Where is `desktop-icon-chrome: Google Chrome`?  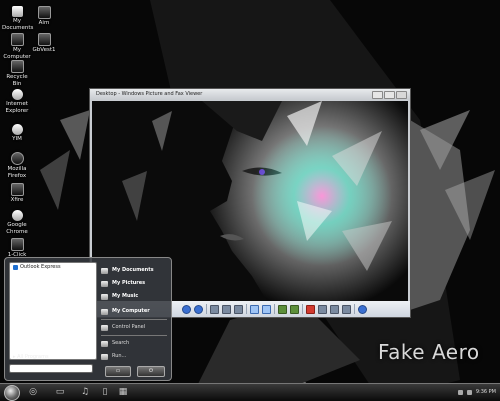 desktop-icon-chrome: Google Chrome is located at coordinates (17, 222).